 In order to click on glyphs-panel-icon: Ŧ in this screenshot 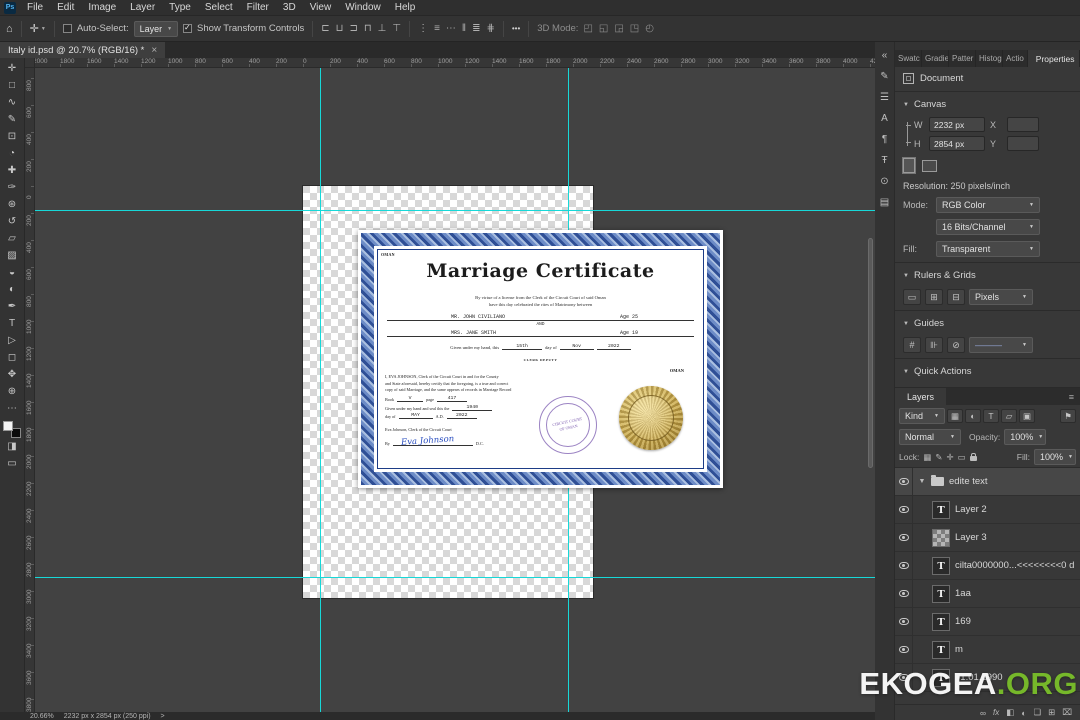, I will do `click(885, 160)`.